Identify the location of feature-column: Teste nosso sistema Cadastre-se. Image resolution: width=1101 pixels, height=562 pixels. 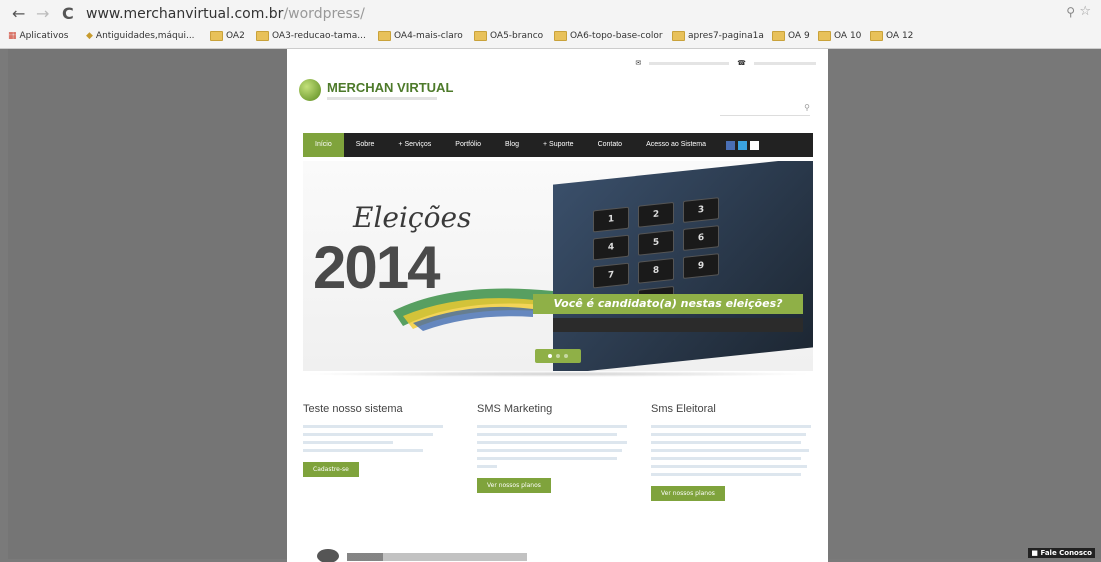
(378, 440).